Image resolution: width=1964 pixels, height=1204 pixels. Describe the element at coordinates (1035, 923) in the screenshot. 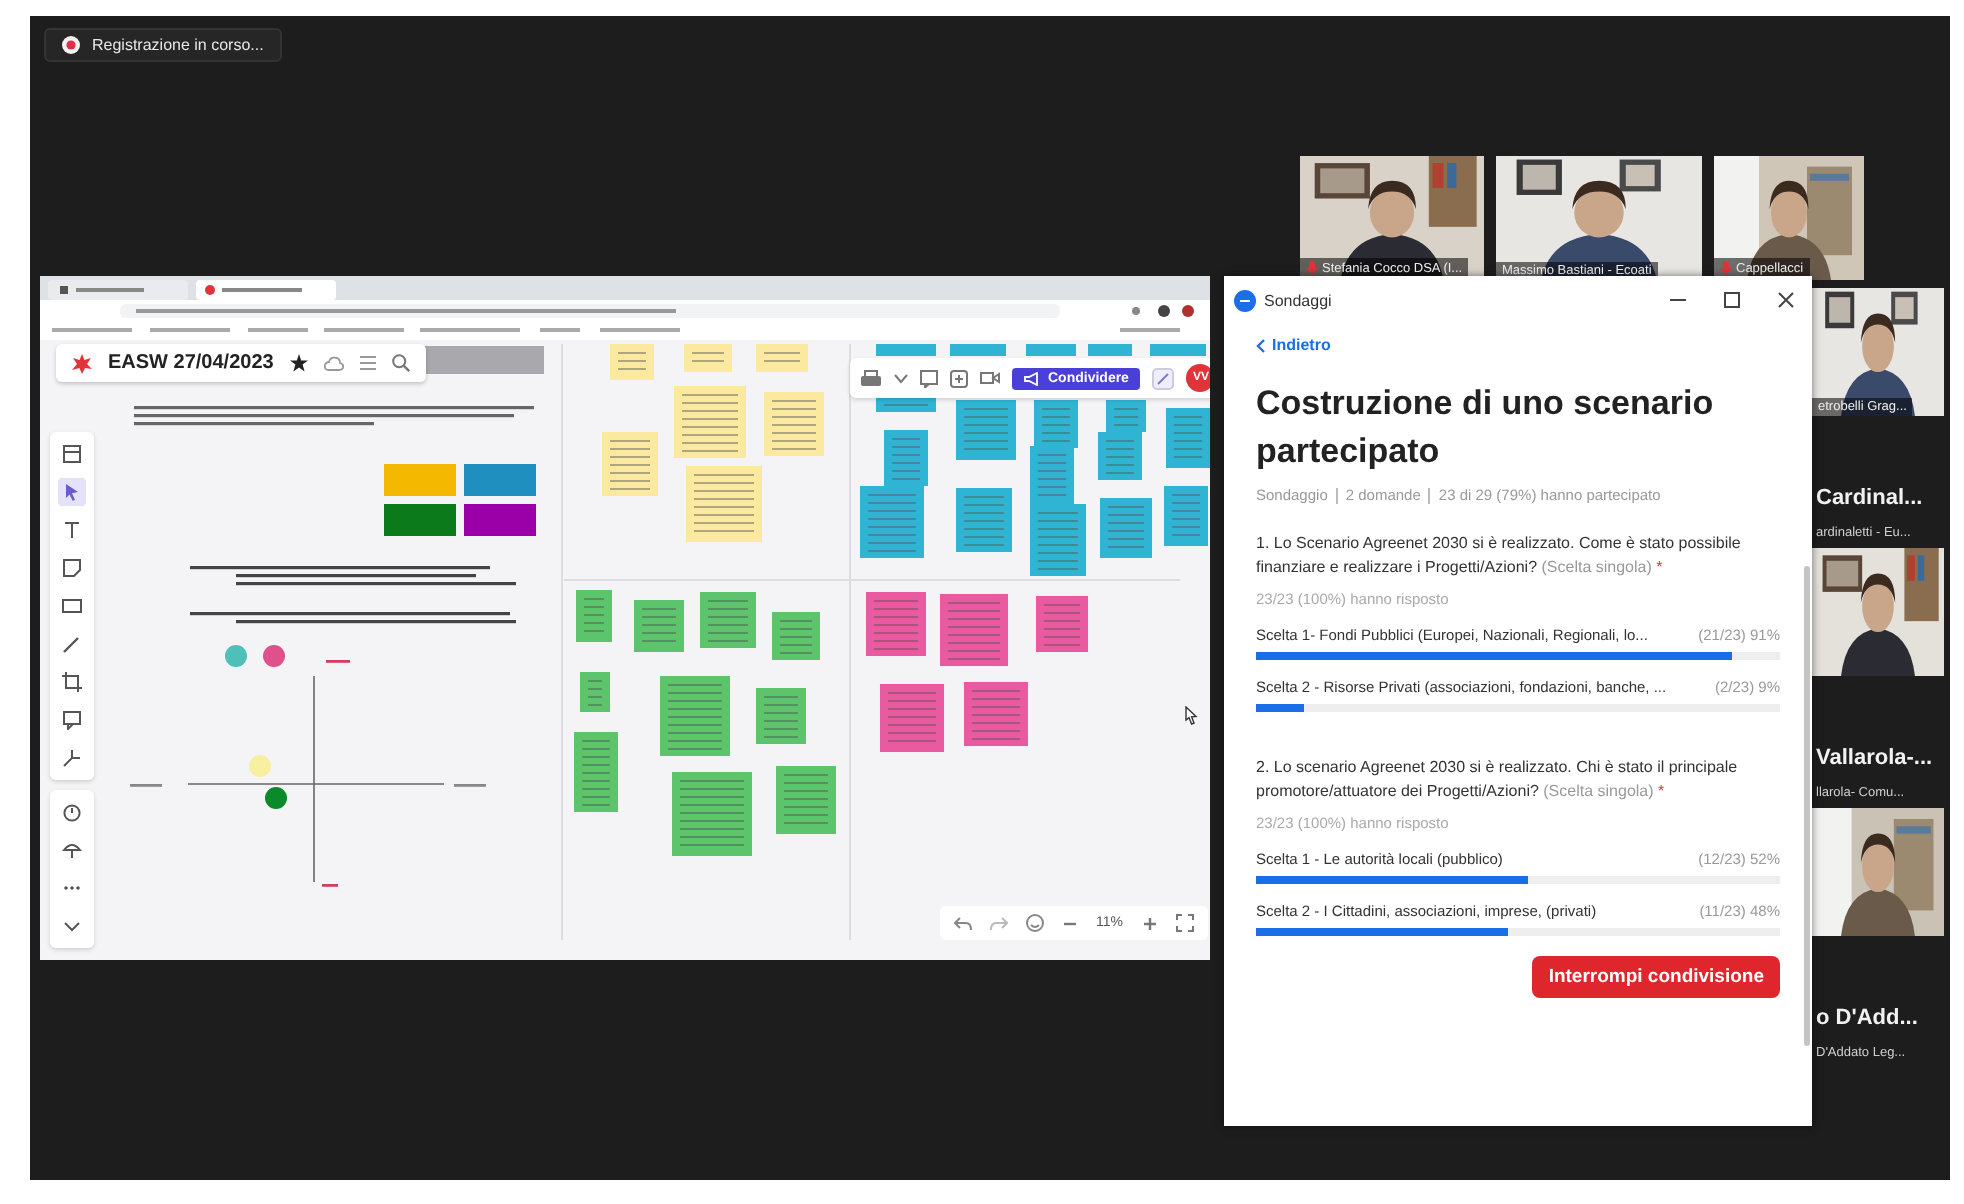

I see `emoji-icon` at that location.